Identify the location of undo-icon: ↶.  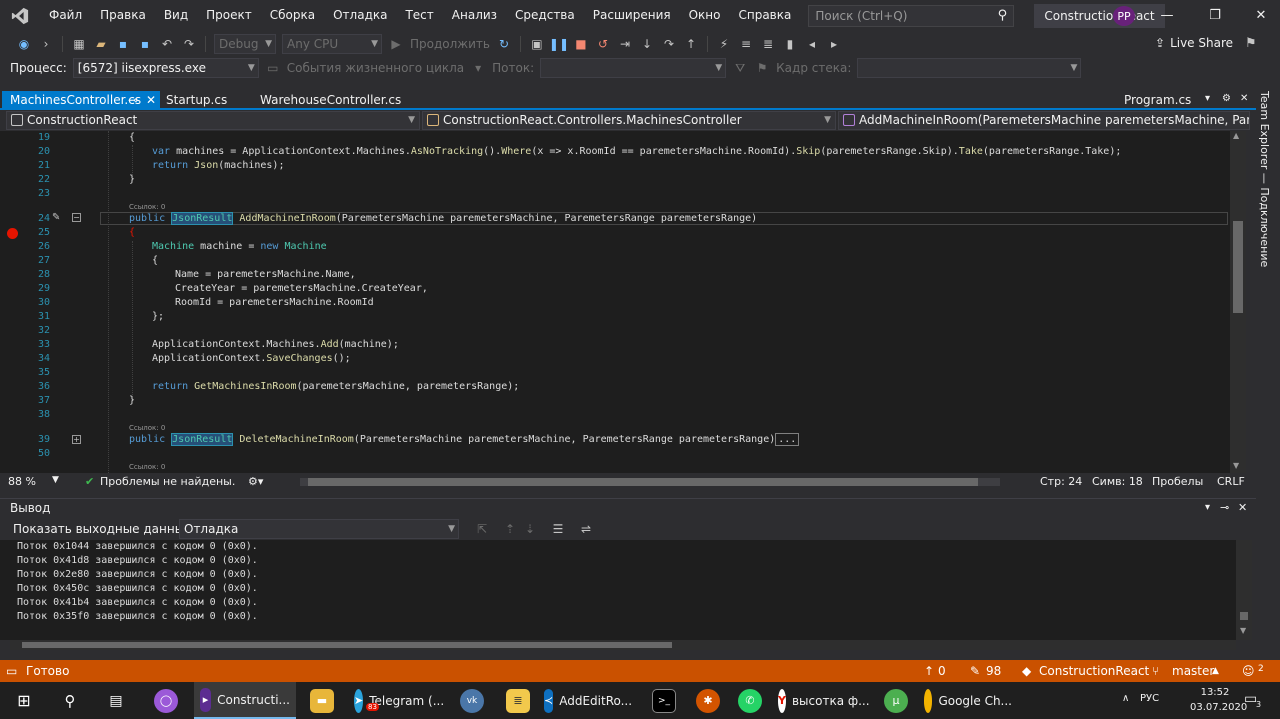
(167, 44).